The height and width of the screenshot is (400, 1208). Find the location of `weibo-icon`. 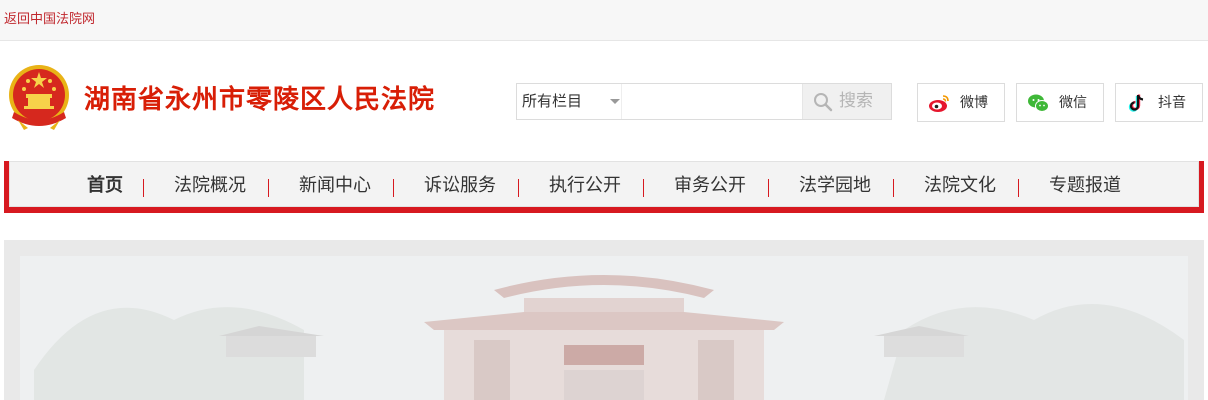

weibo-icon is located at coordinates (939, 103).